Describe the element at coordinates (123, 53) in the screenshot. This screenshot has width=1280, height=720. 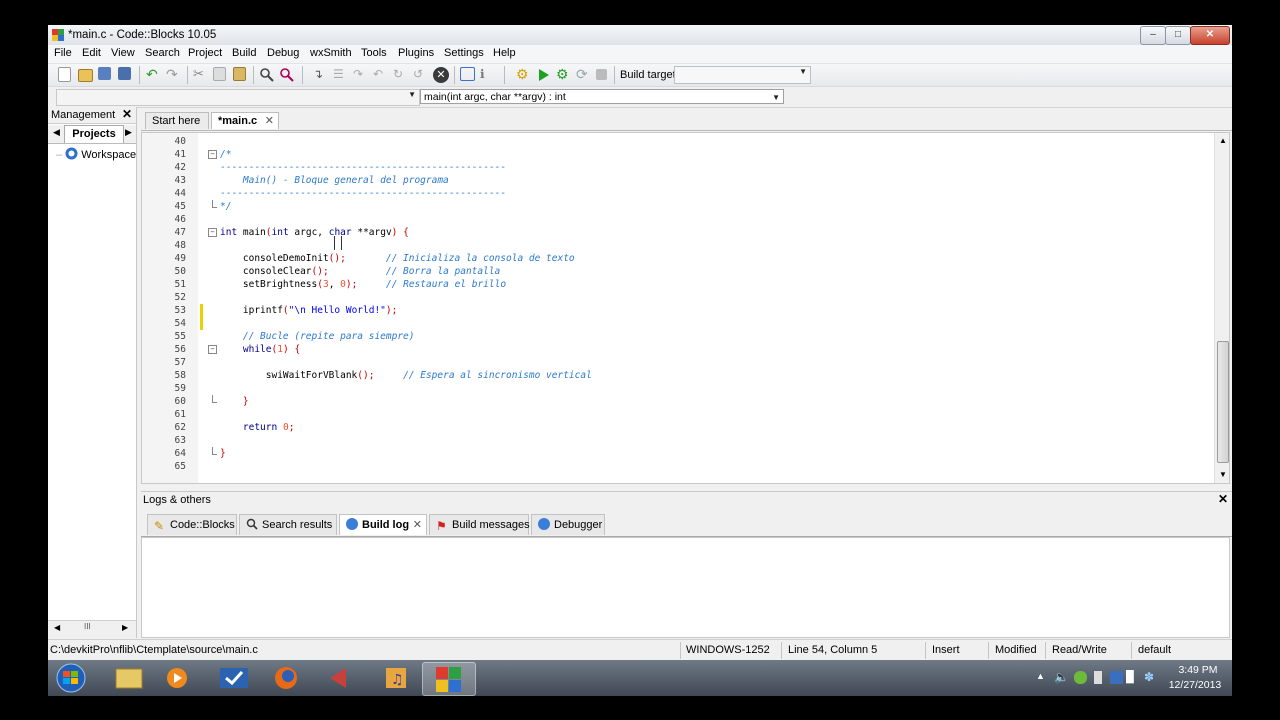
I see `menu-view: View` at that location.